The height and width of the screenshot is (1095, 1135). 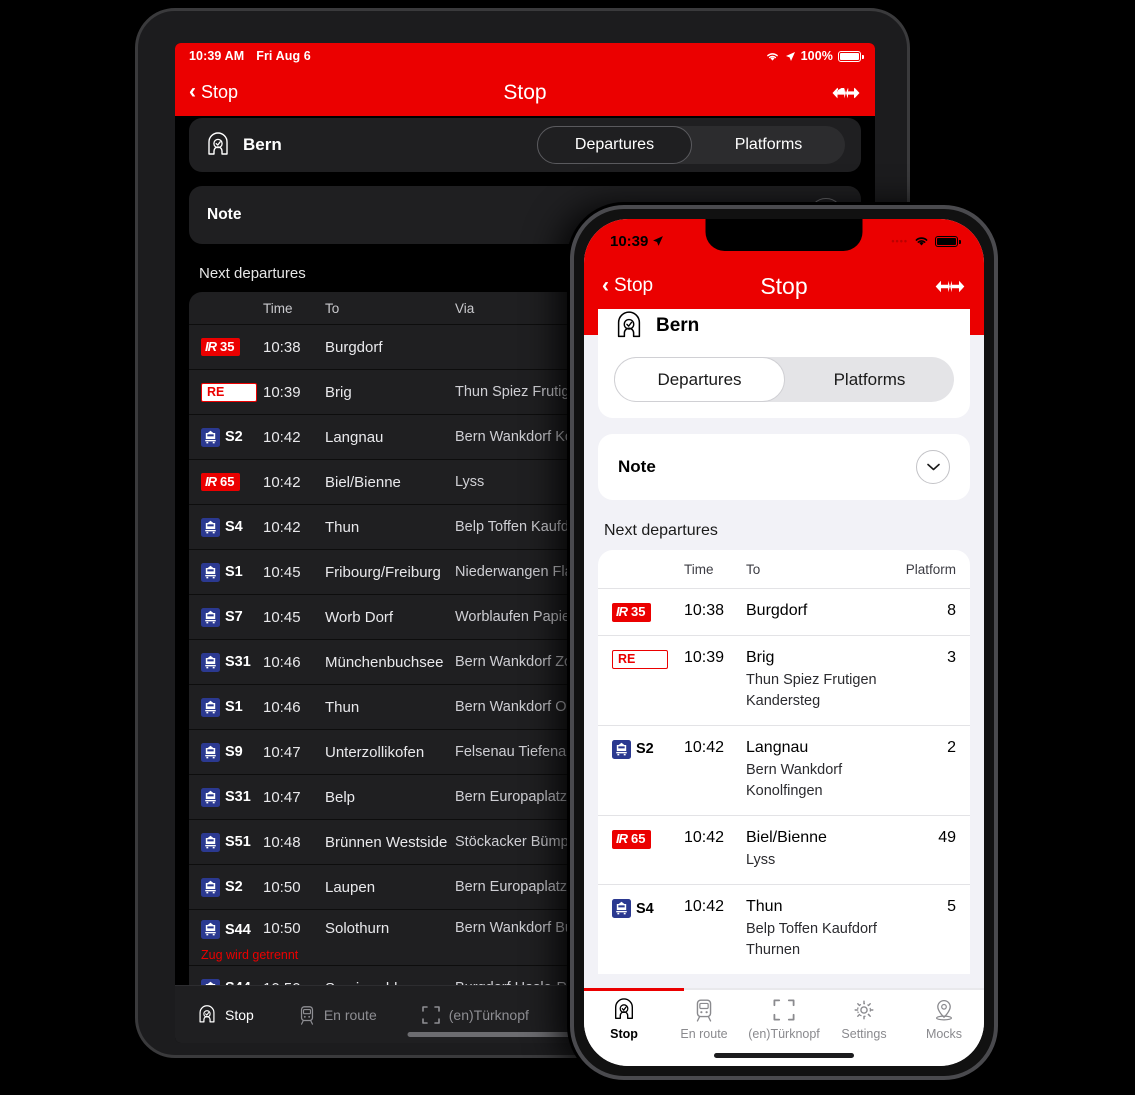 I want to click on iphone-segmented-control: Departures Platforms, so click(x=784, y=379).